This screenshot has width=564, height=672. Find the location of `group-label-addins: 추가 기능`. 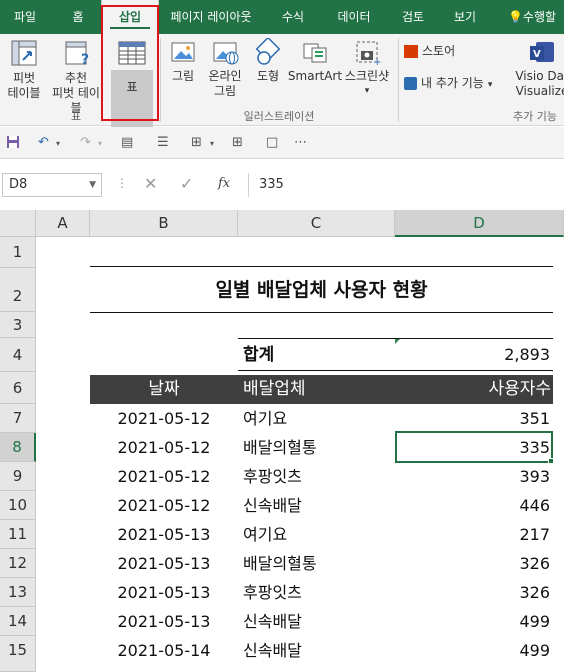

group-label-addins: 추가 기능 is located at coordinates (535, 116).